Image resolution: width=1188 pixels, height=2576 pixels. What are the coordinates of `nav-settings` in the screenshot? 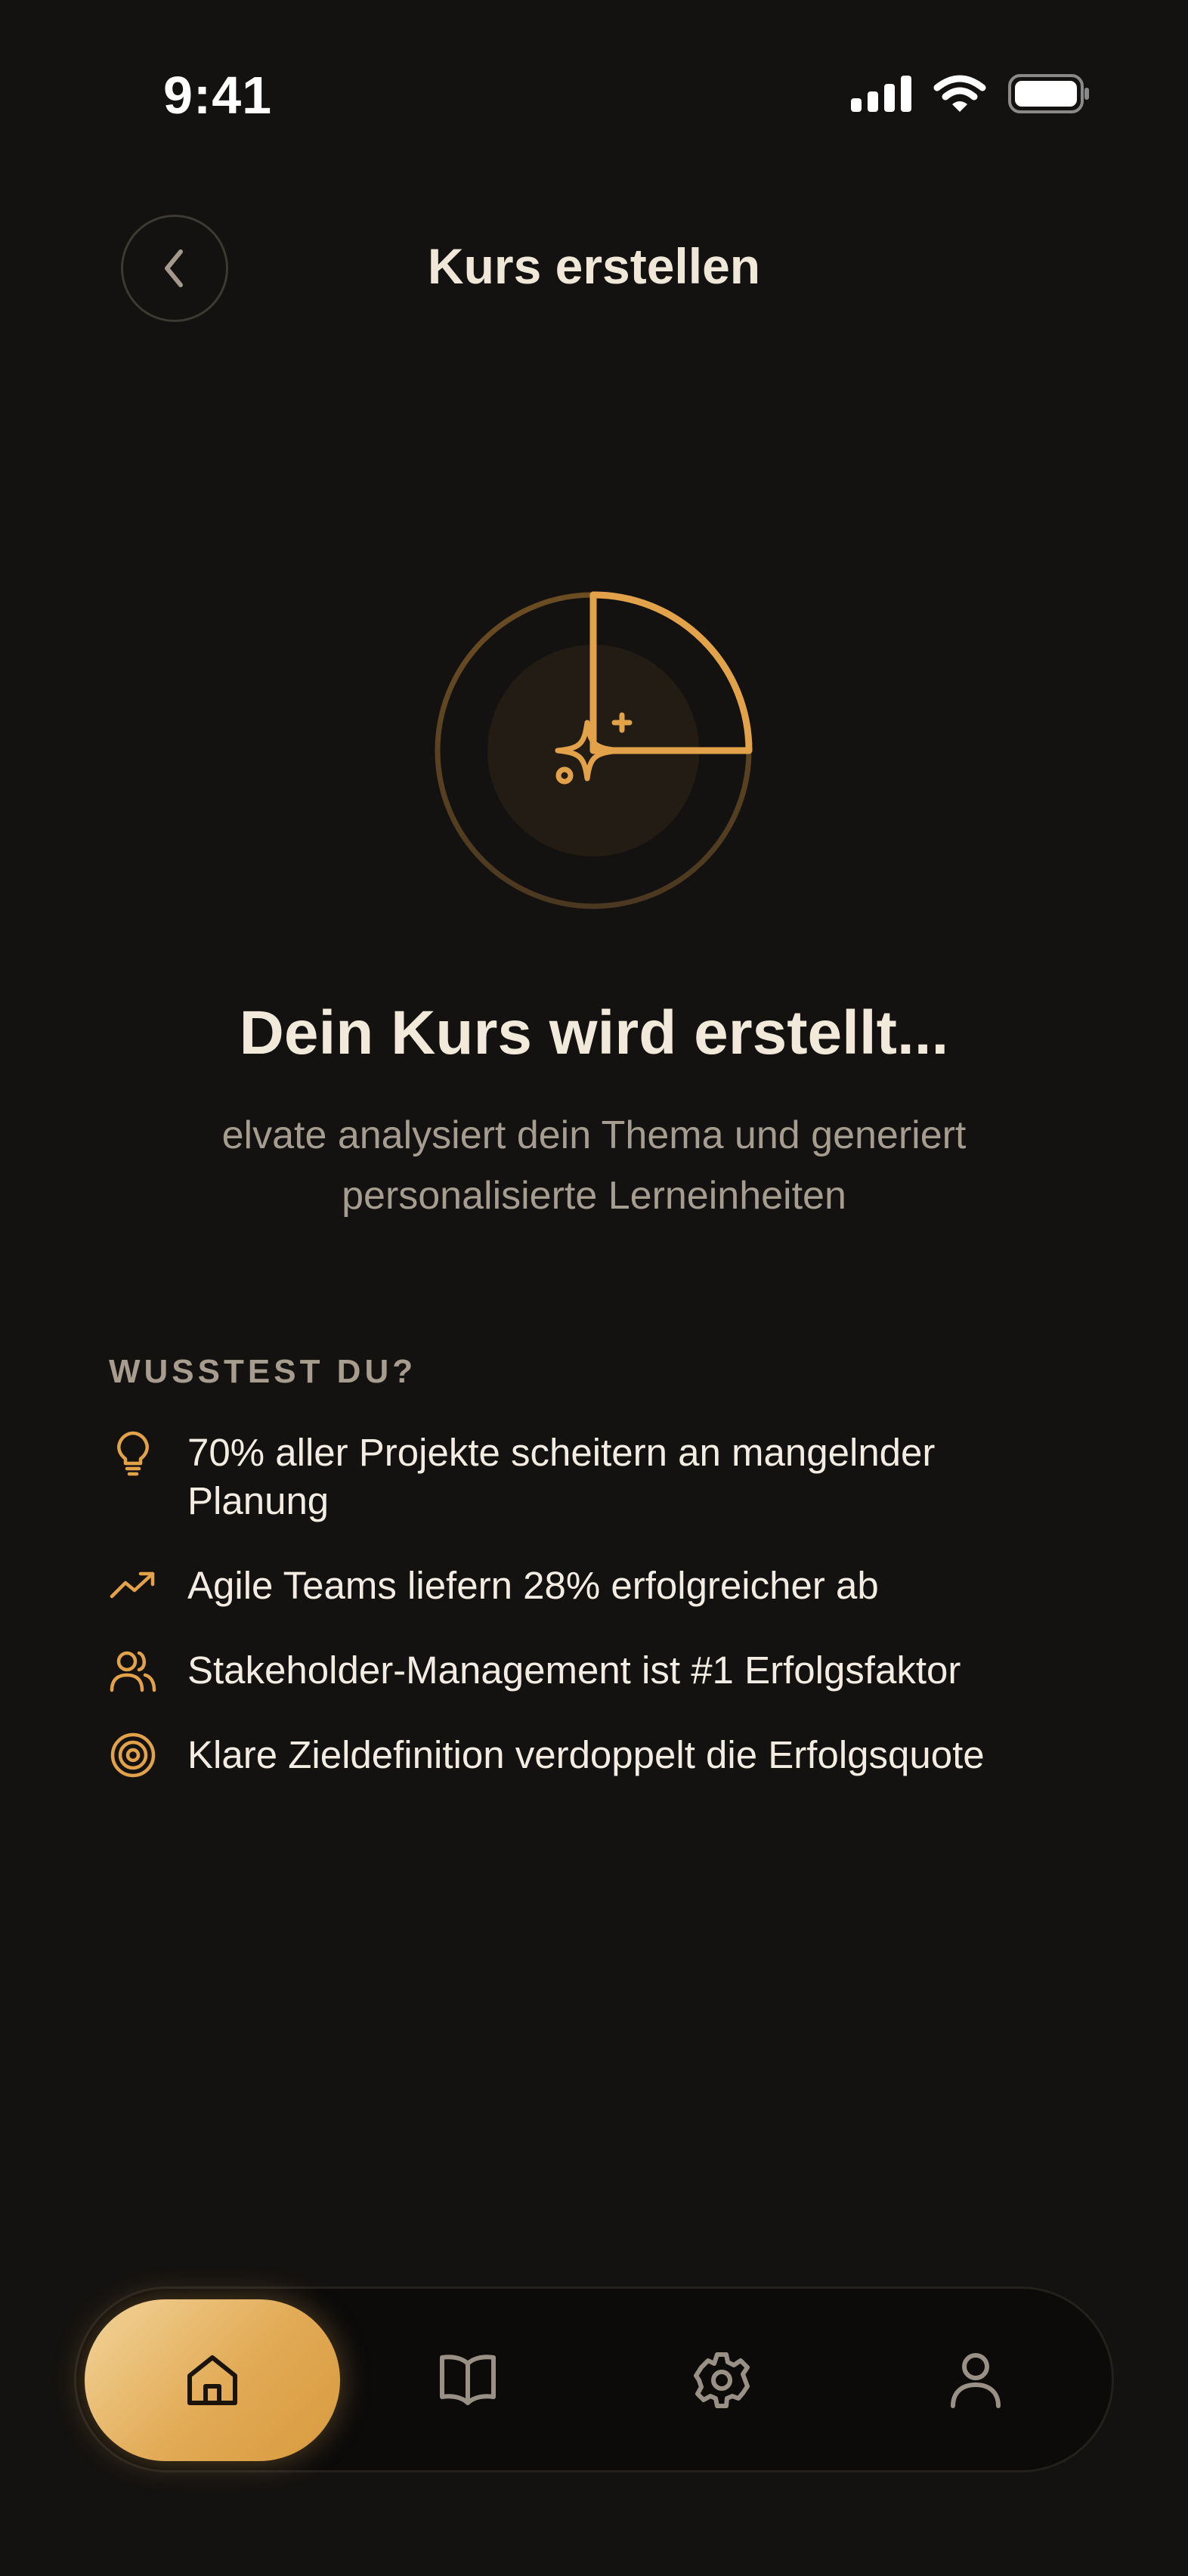 It's located at (722, 2380).